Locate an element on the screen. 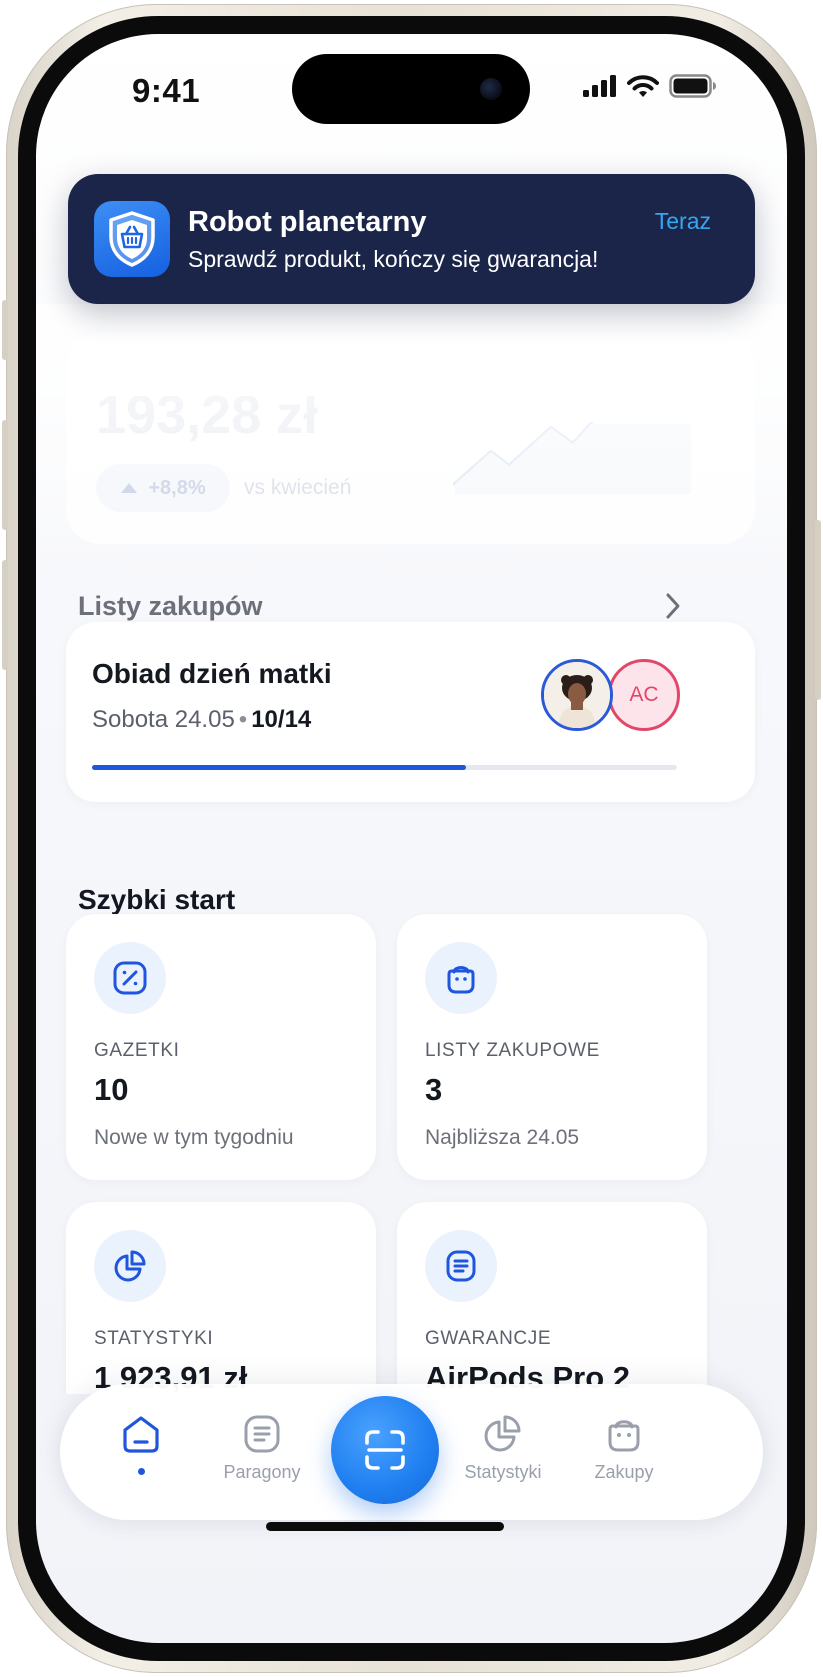 This screenshot has width=823, height=1677. camera-icon is located at coordinates (491, 89).